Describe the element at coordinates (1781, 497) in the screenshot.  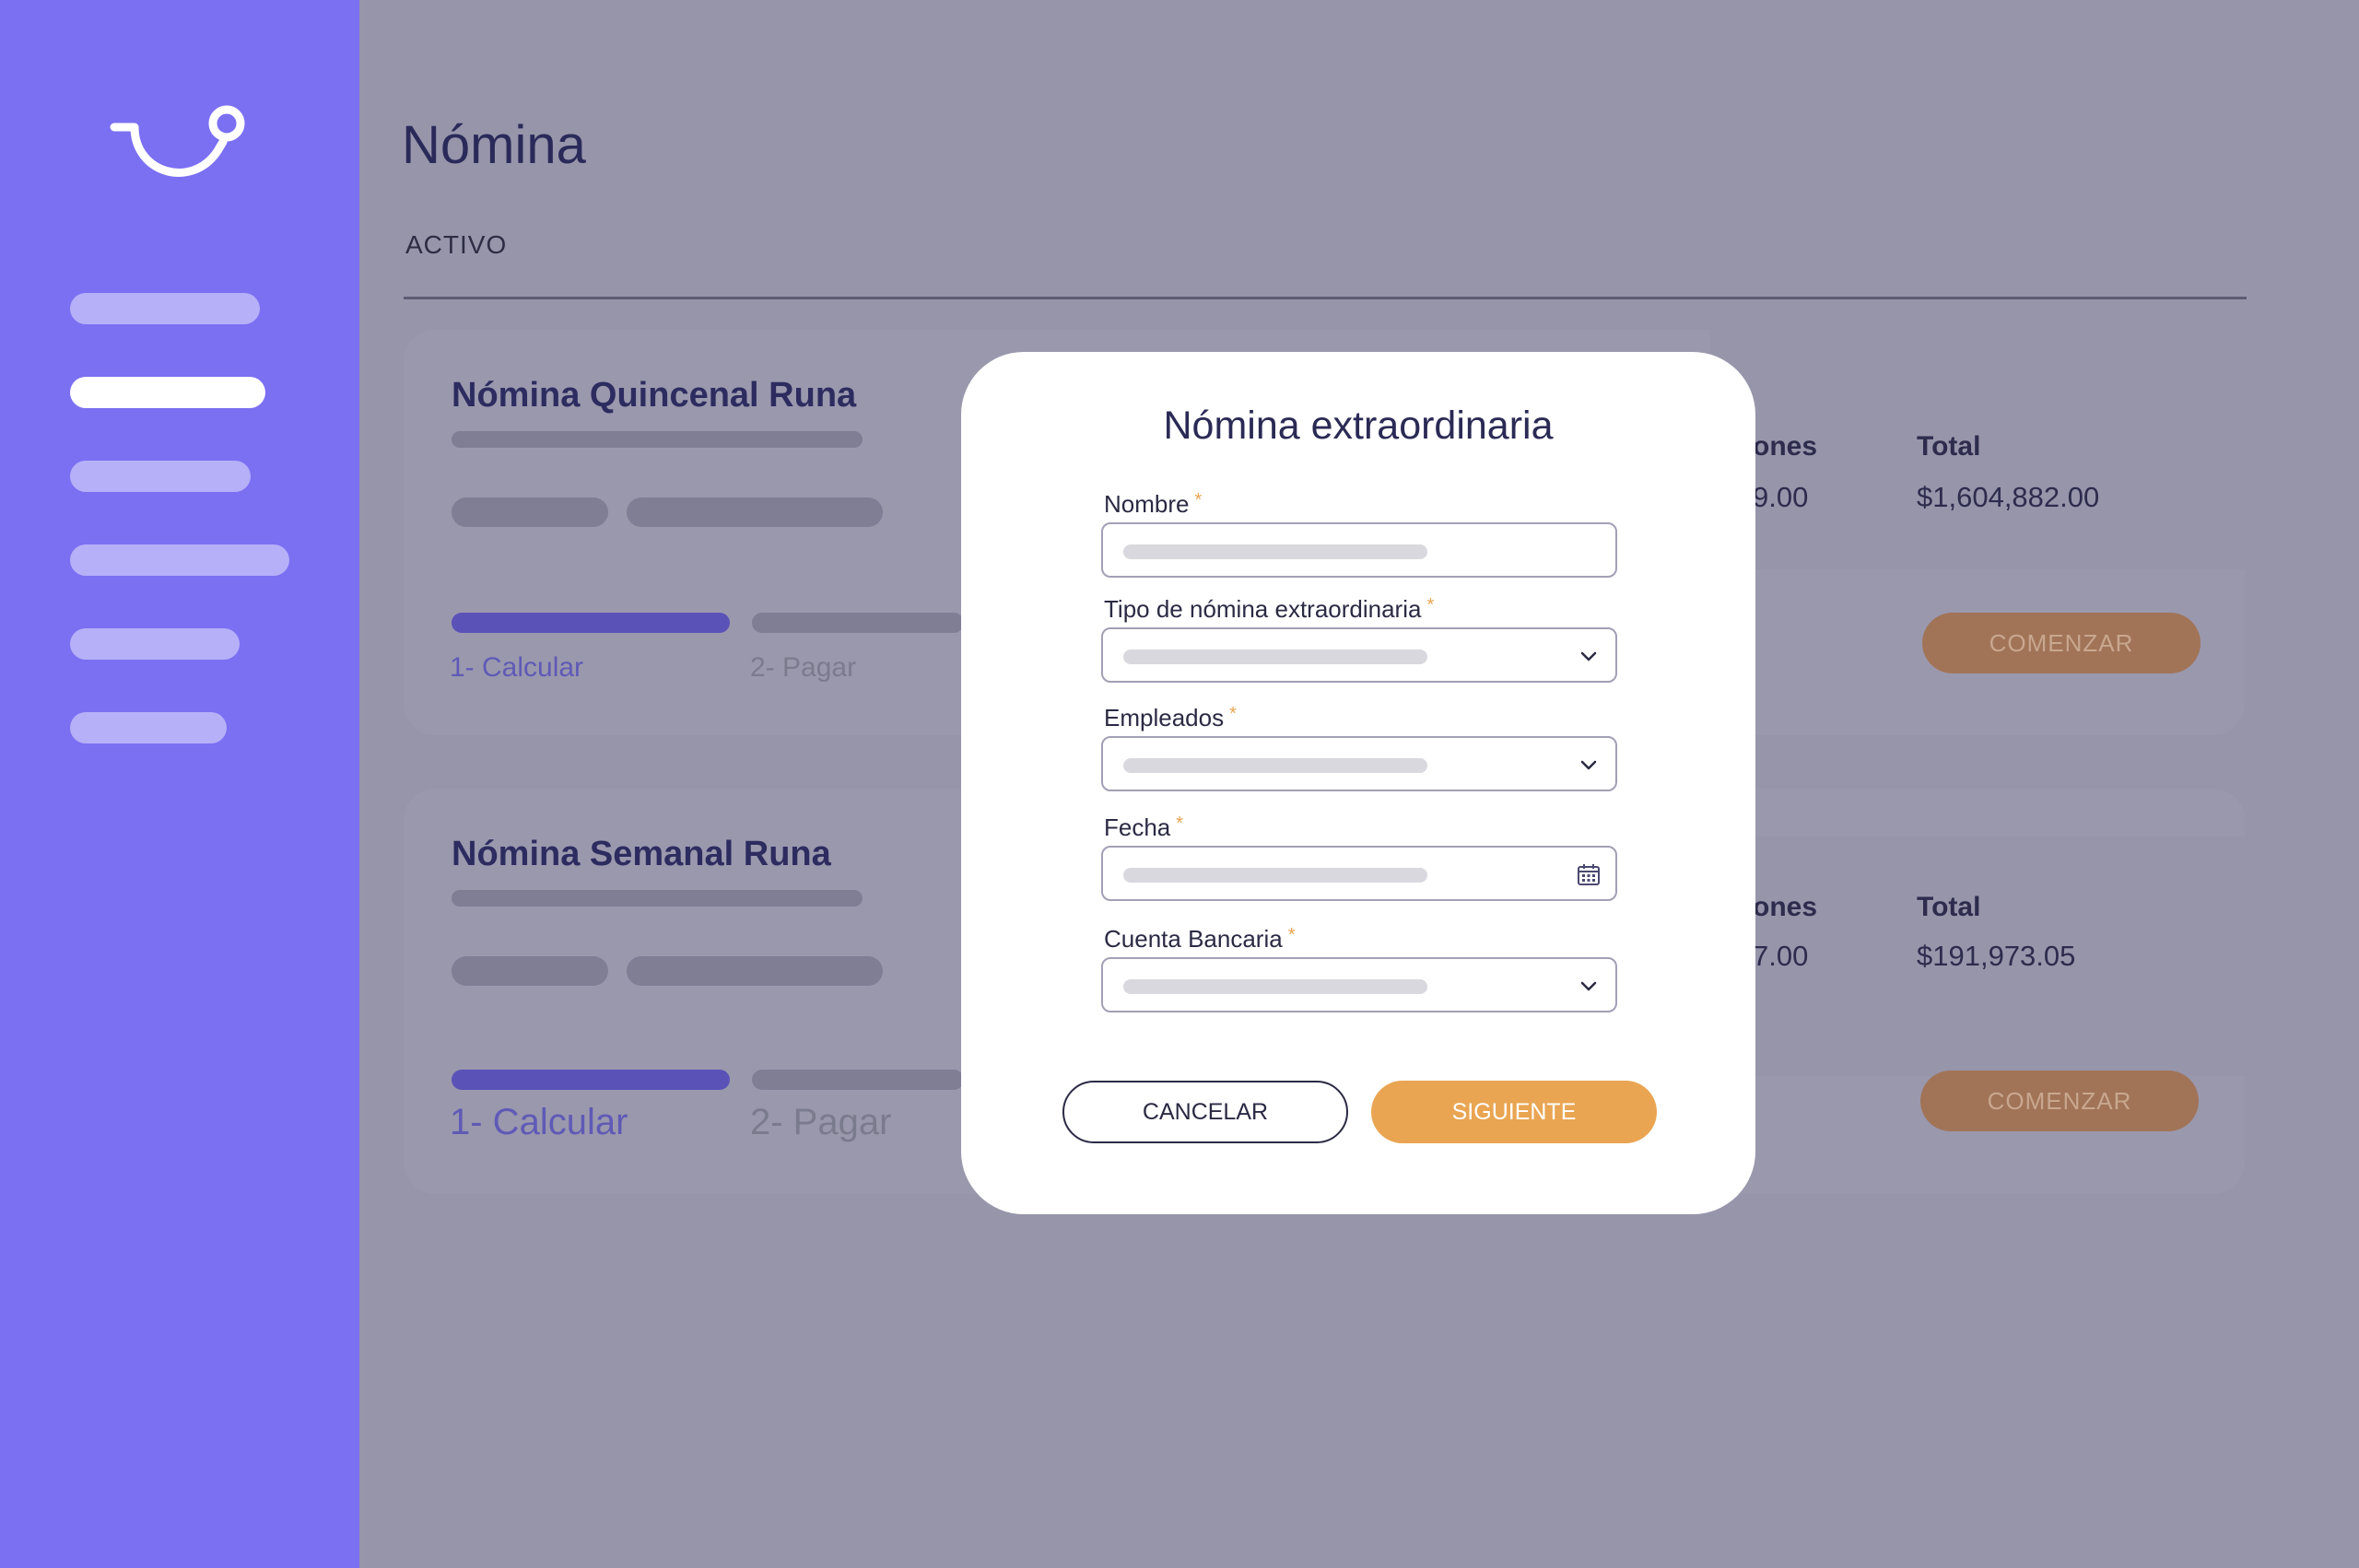
I see `column-value-partial: 9.00` at that location.